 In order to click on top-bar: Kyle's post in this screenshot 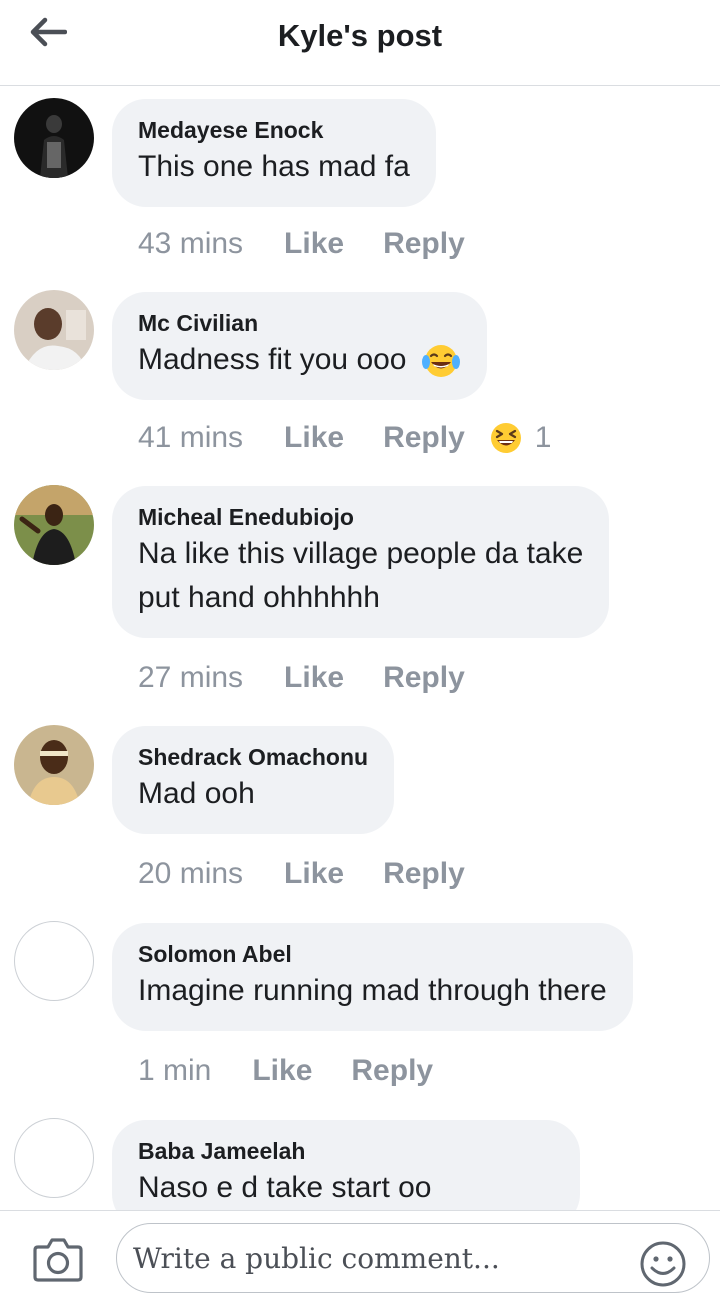, I will do `click(360, 43)`.